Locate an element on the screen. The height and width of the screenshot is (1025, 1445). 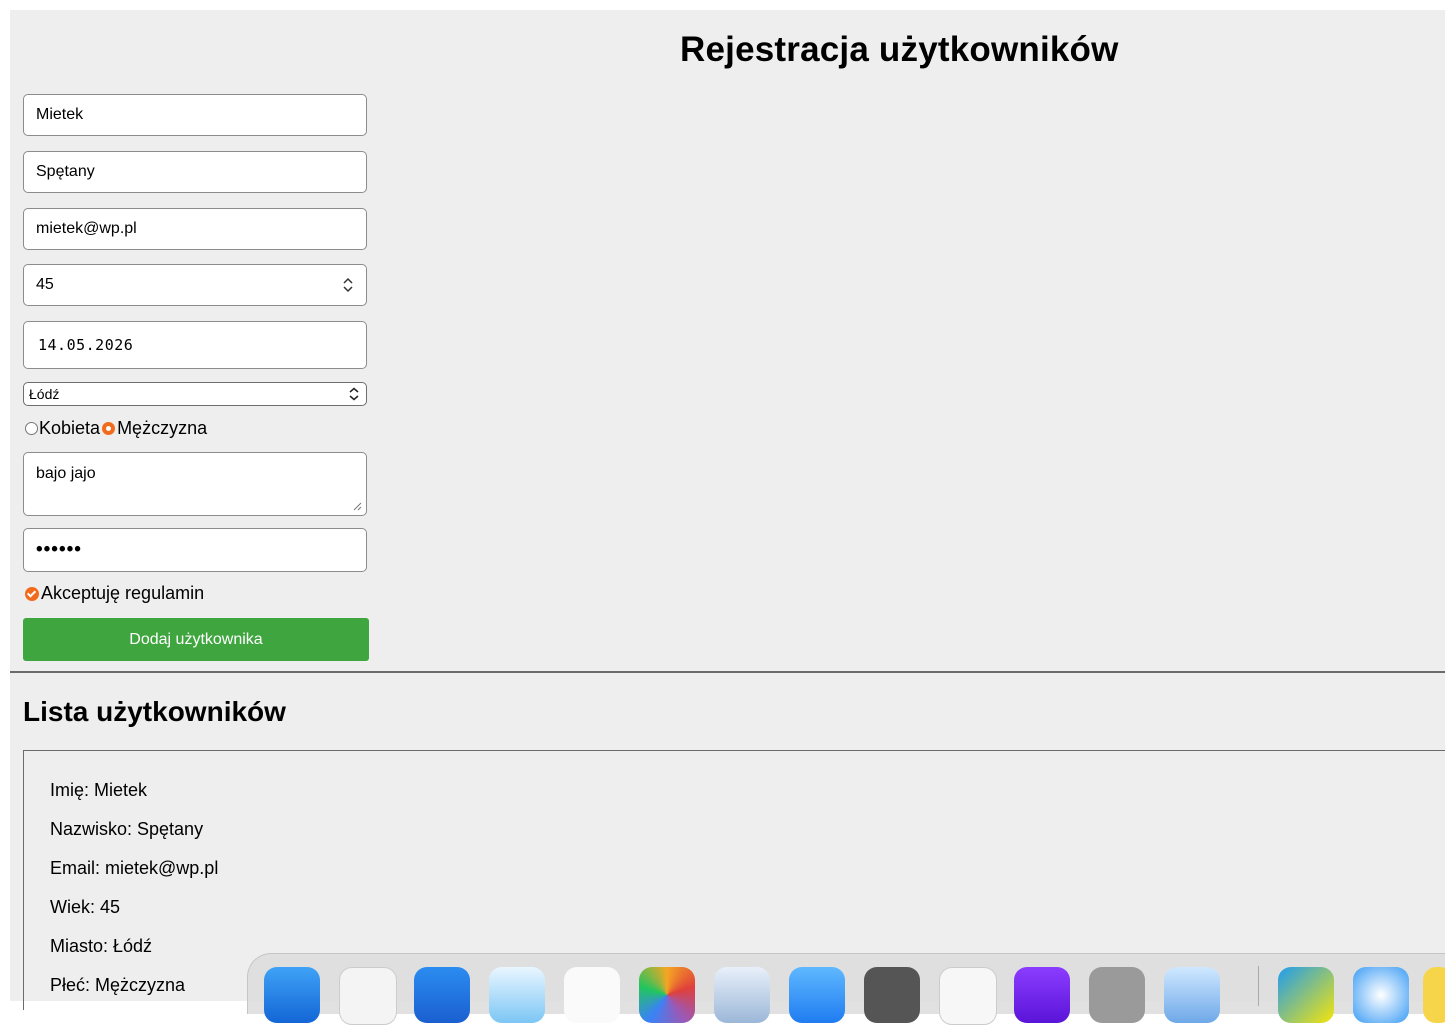
city-select: Łódź is located at coordinates (195, 394).